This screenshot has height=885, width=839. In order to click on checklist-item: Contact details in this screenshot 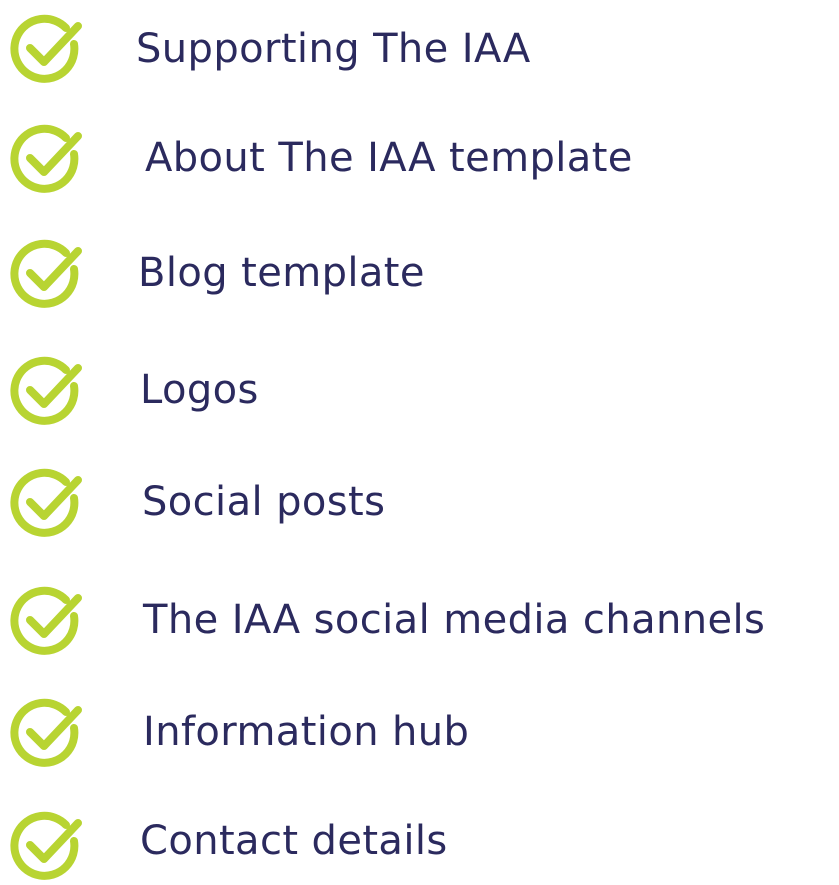, I will do `click(419, 845)`.